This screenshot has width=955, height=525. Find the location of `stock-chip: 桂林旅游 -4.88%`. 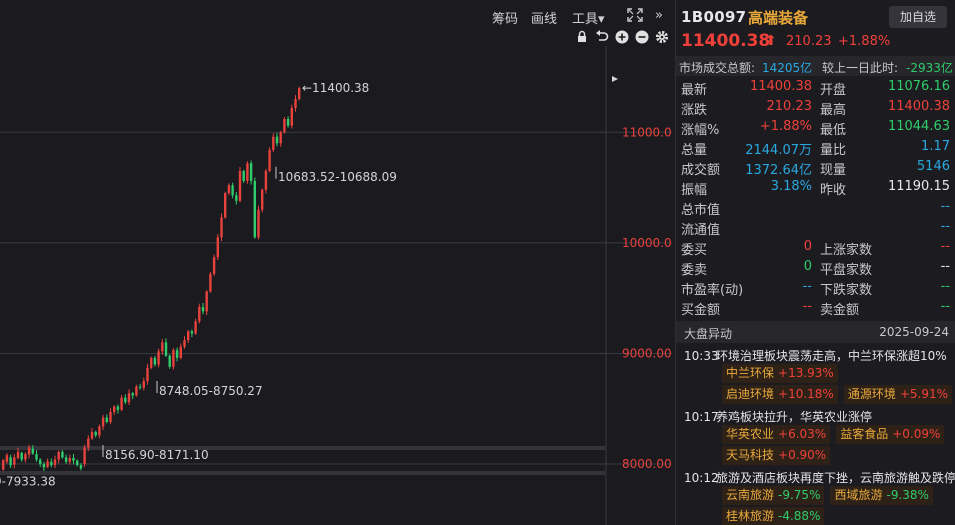

stock-chip: 桂林旅游 -4.88% is located at coordinates (773, 516).